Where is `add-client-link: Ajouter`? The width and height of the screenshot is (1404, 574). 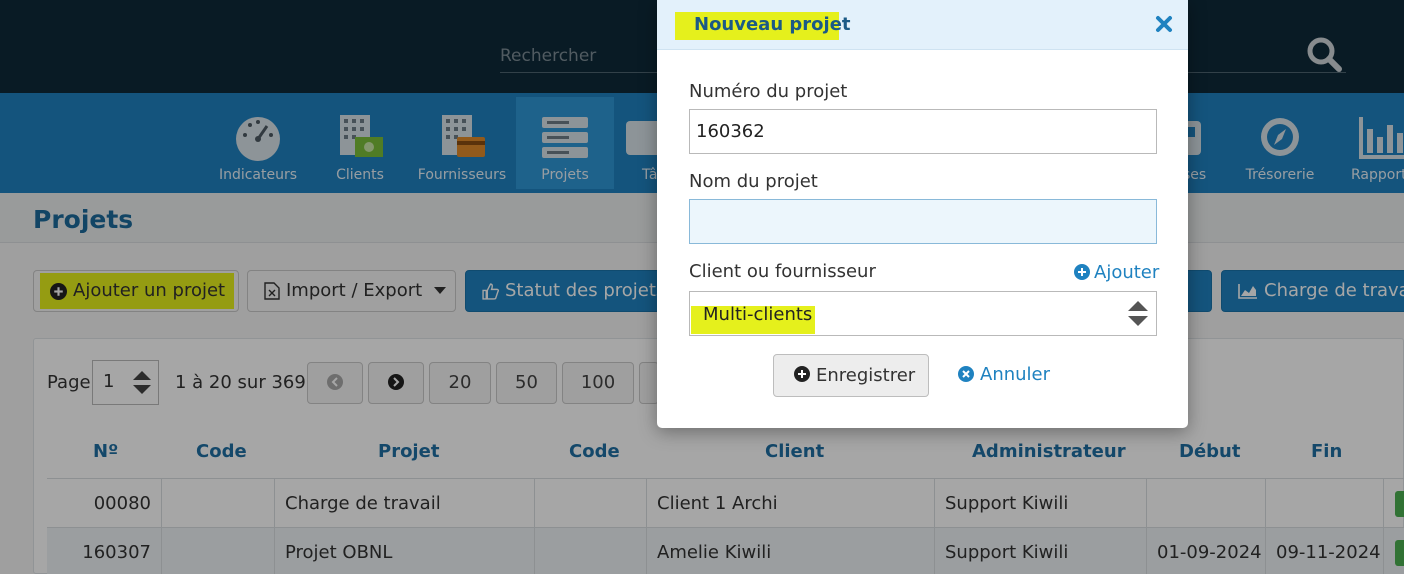
add-client-link: Ajouter is located at coordinates (1116, 272).